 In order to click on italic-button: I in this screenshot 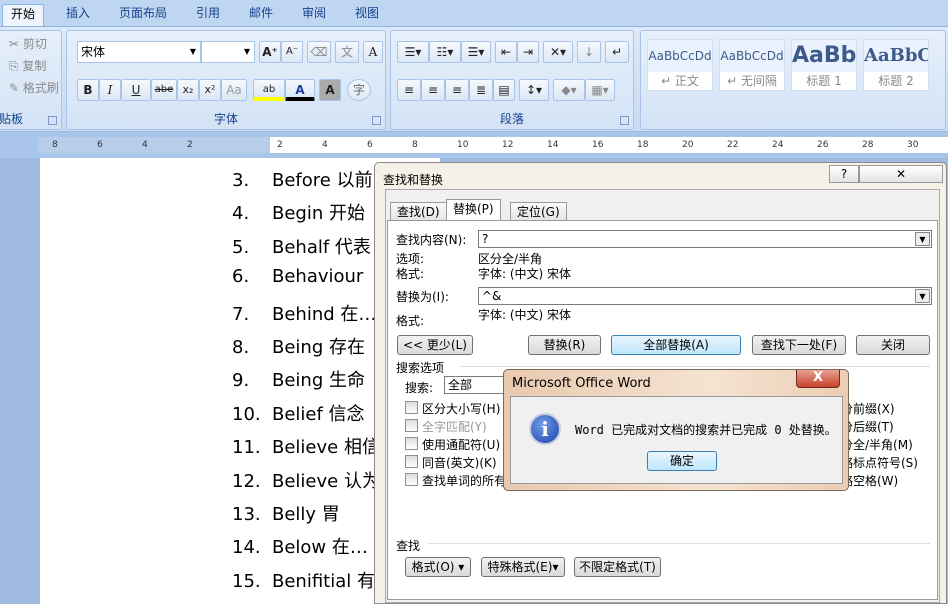, I will do `click(110, 90)`.